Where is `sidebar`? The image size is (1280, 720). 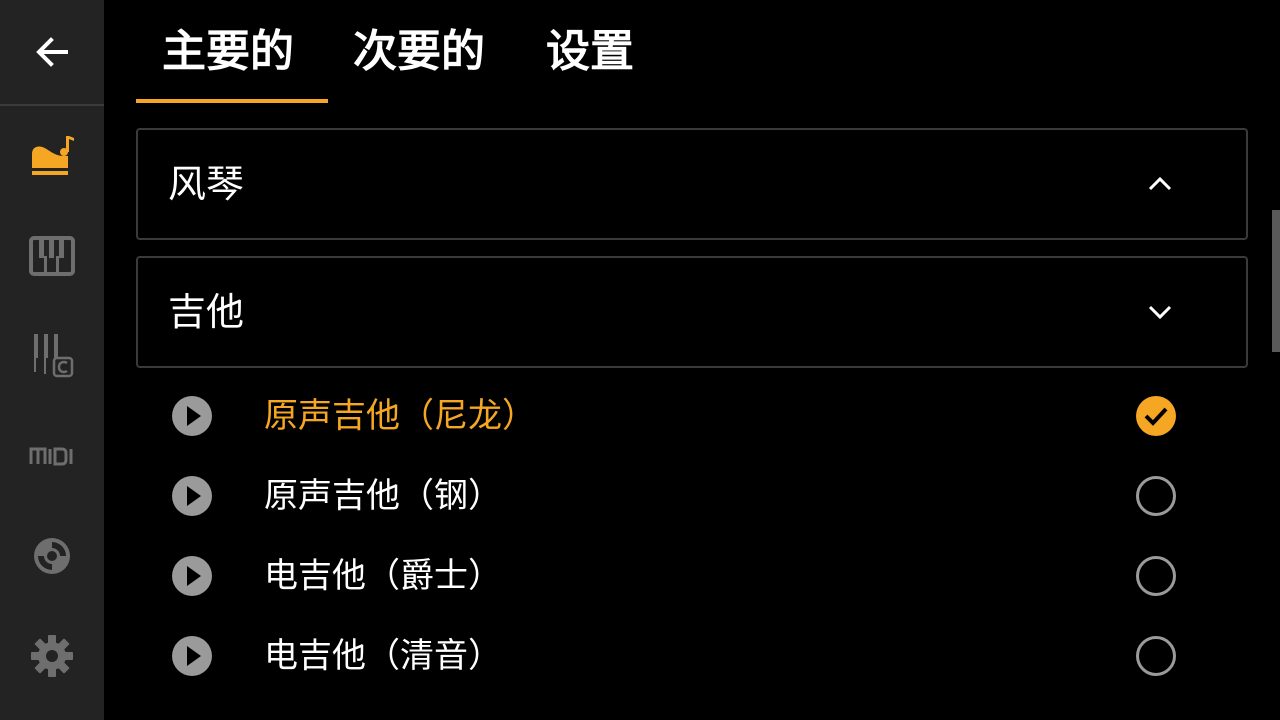
sidebar is located at coordinates (52, 360).